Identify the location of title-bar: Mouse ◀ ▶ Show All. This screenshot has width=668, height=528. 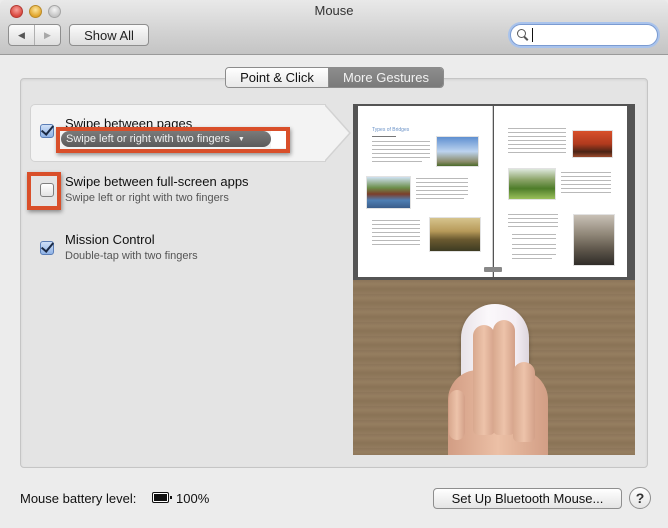
(334, 27).